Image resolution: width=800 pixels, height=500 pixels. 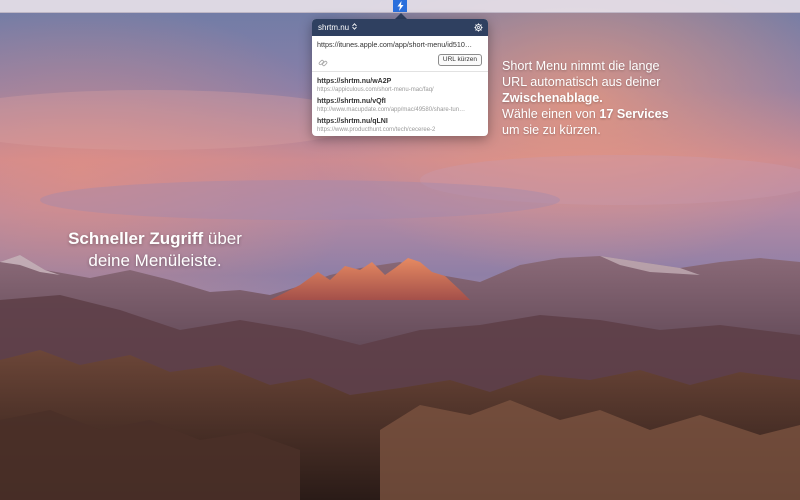 What do you see at coordinates (351, 101) in the screenshot?
I see `short-url: https://shrtm.nu/vQfI` at bounding box center [351, 101].